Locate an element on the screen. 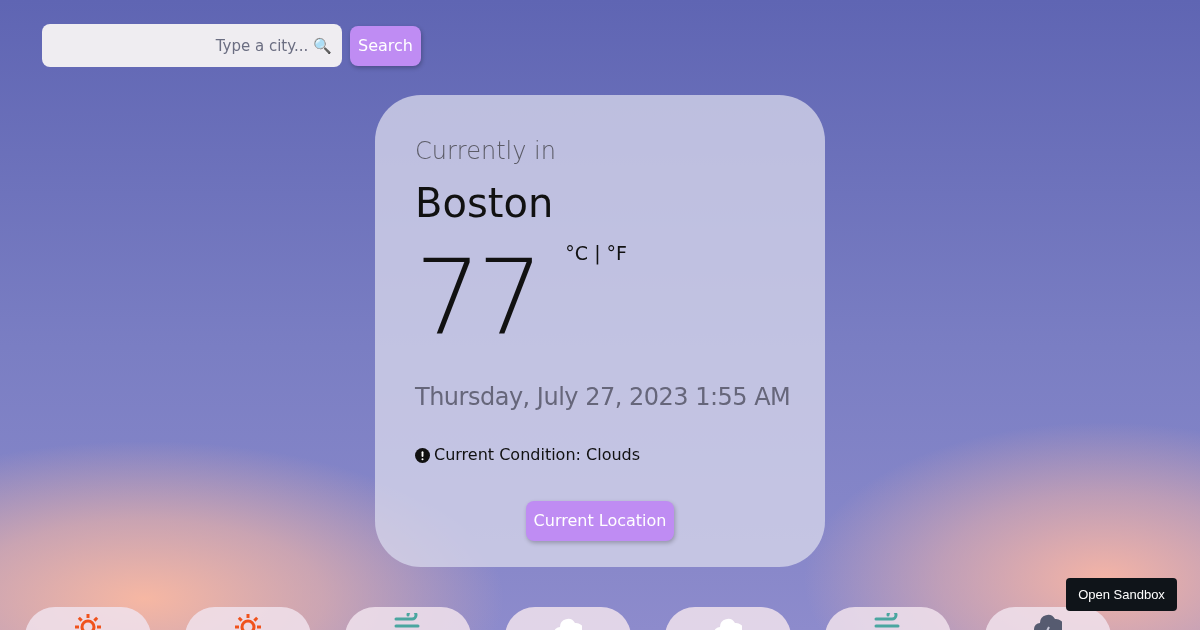  date-time-text: Thursday, July 27, 2023 1:55 AM is located at coordinates (603, 397).